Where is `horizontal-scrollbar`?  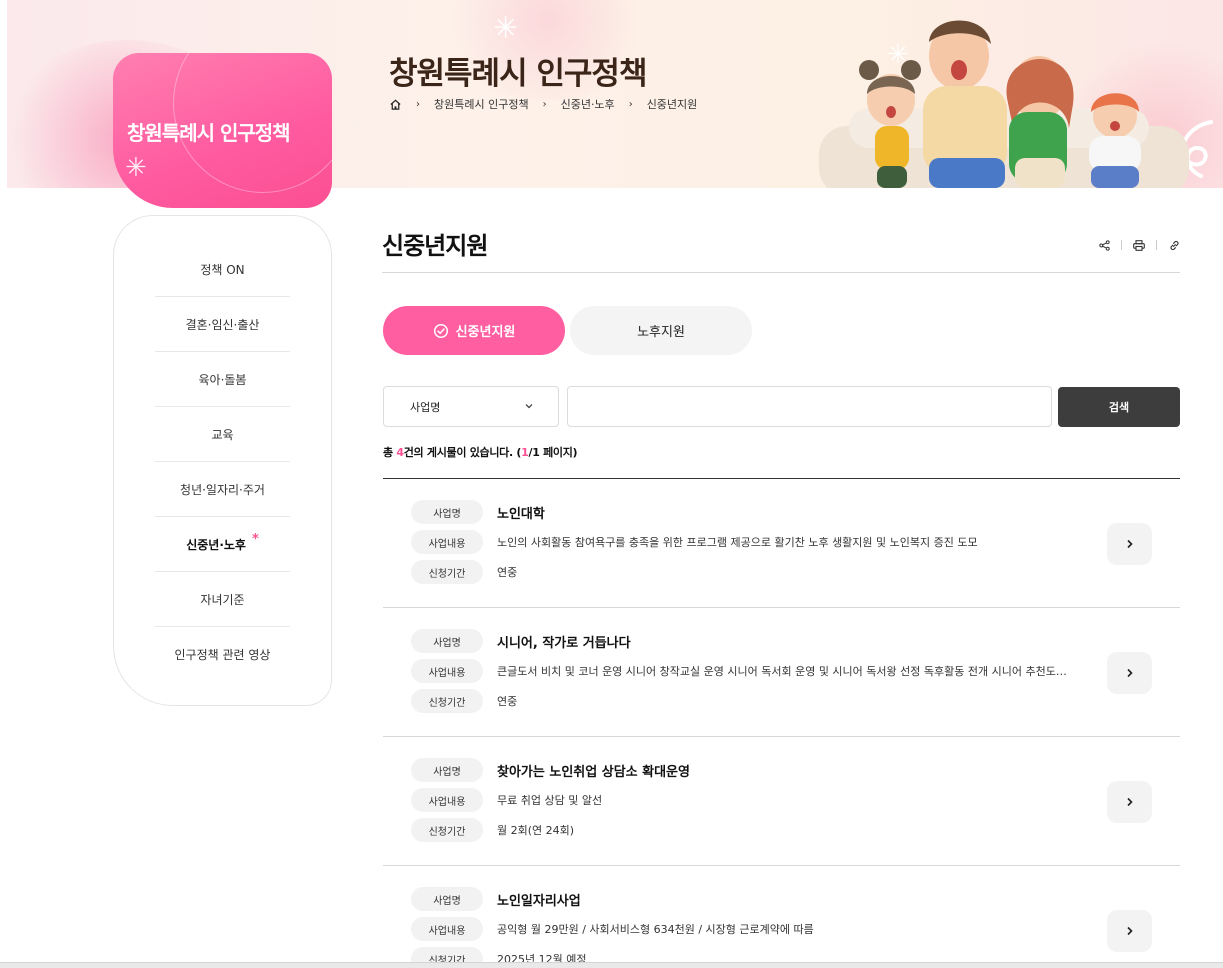
horizontal-scrollbar is located at coordinates (611, 965).